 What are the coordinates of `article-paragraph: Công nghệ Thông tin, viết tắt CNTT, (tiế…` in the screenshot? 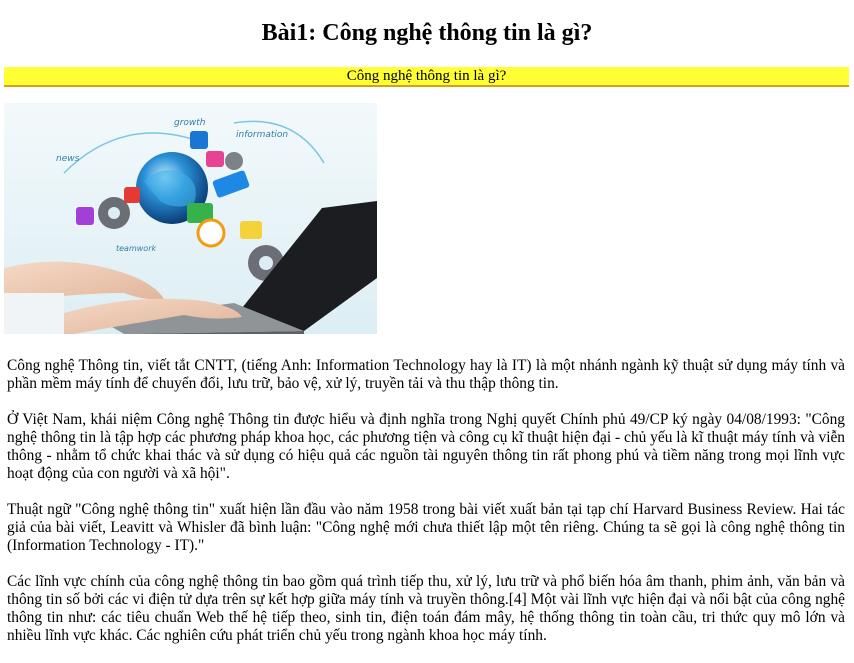 It's located at (426, 374).